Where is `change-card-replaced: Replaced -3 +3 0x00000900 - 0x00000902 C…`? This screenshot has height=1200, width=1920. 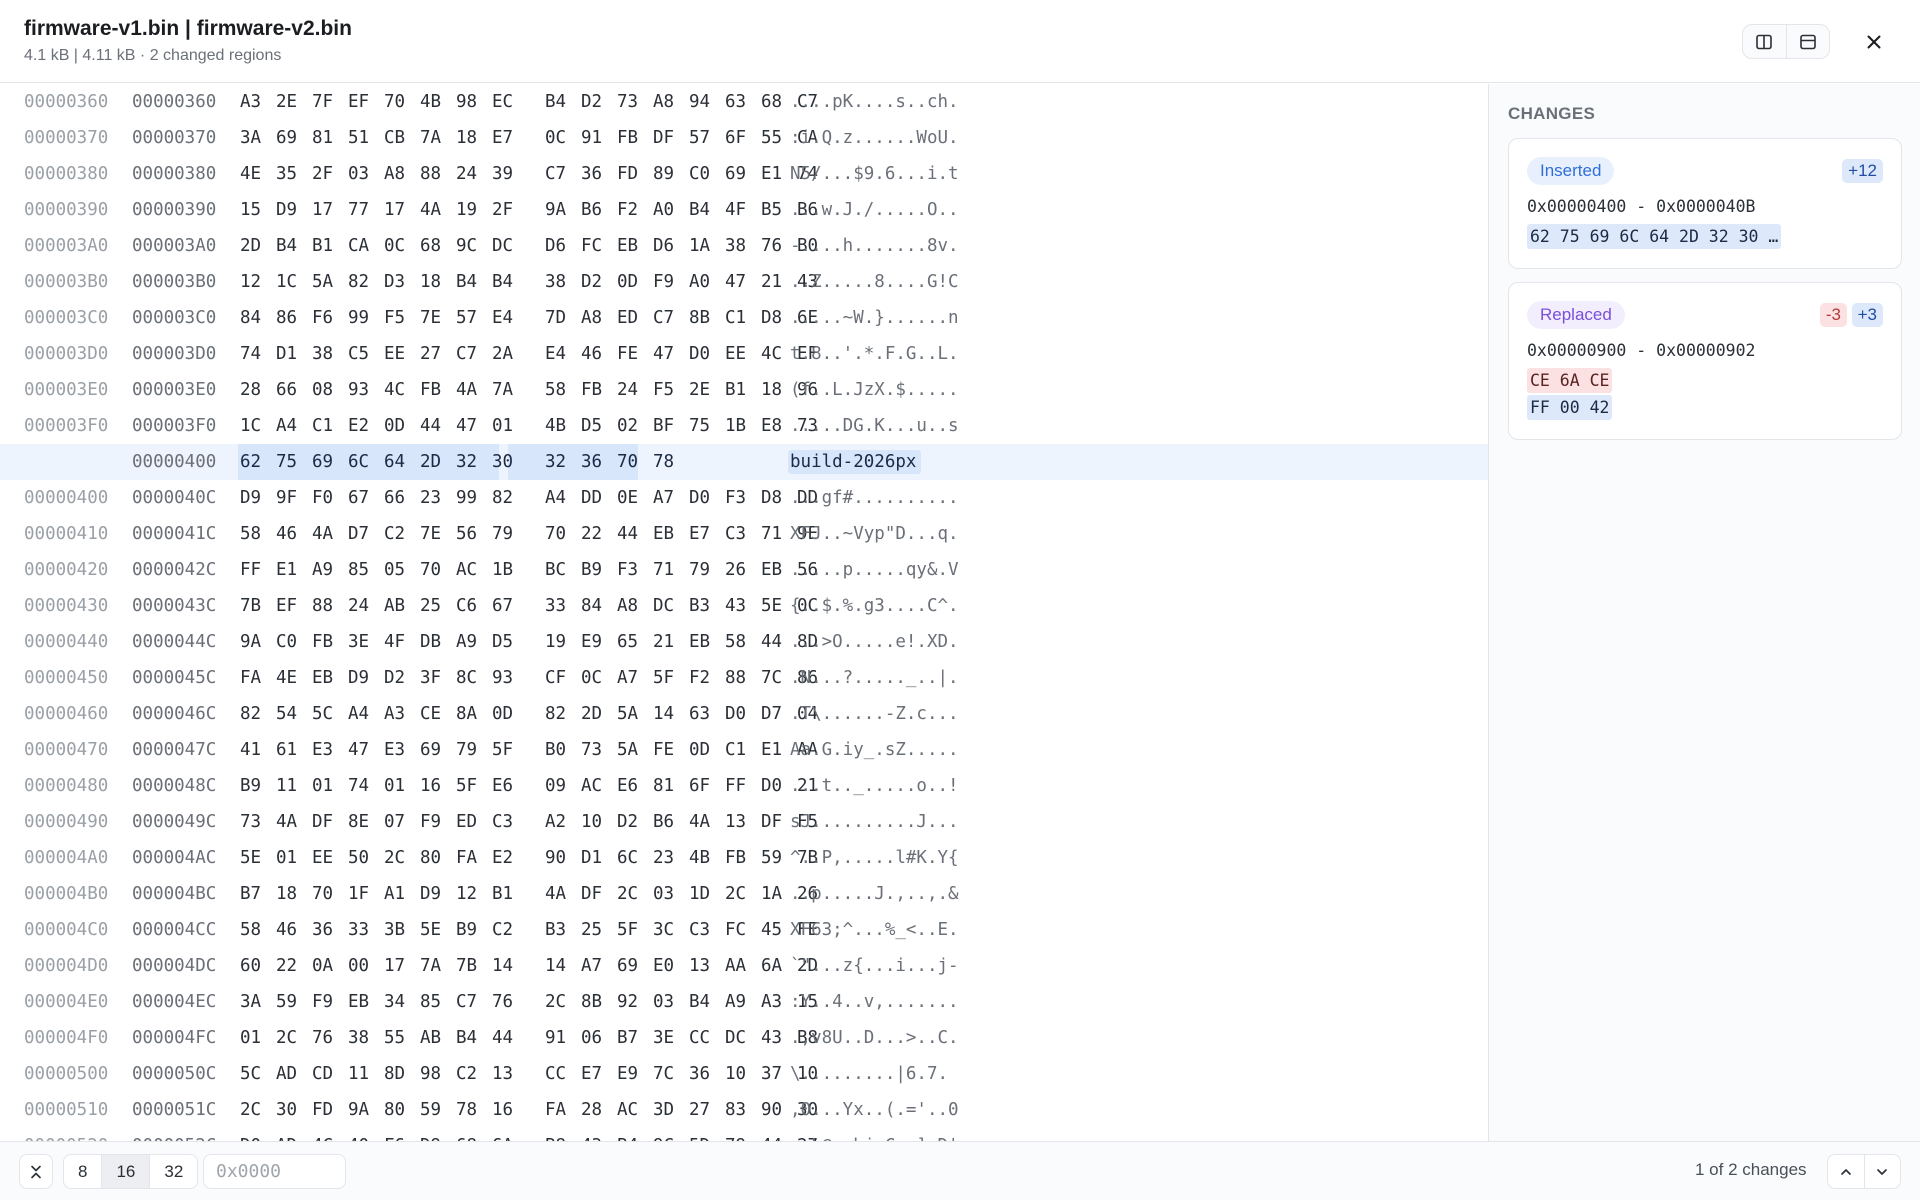
change-card-replaced: Replaced -3 +3 0x00000900 - 0x00000902 C… is located at coordinates (1705, 361).